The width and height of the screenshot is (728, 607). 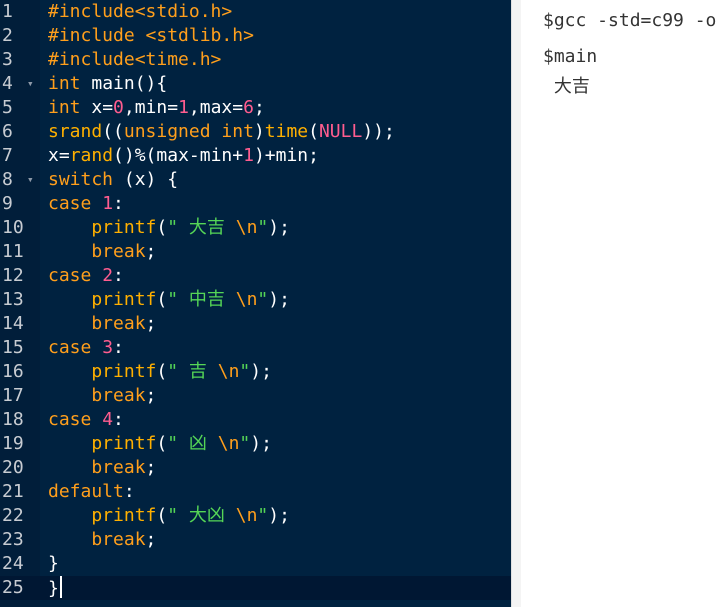 What do you see at coordinates (20, 108) in the screenshot?
I see `gutter-cell: 5` at bounding box center [20, 108].